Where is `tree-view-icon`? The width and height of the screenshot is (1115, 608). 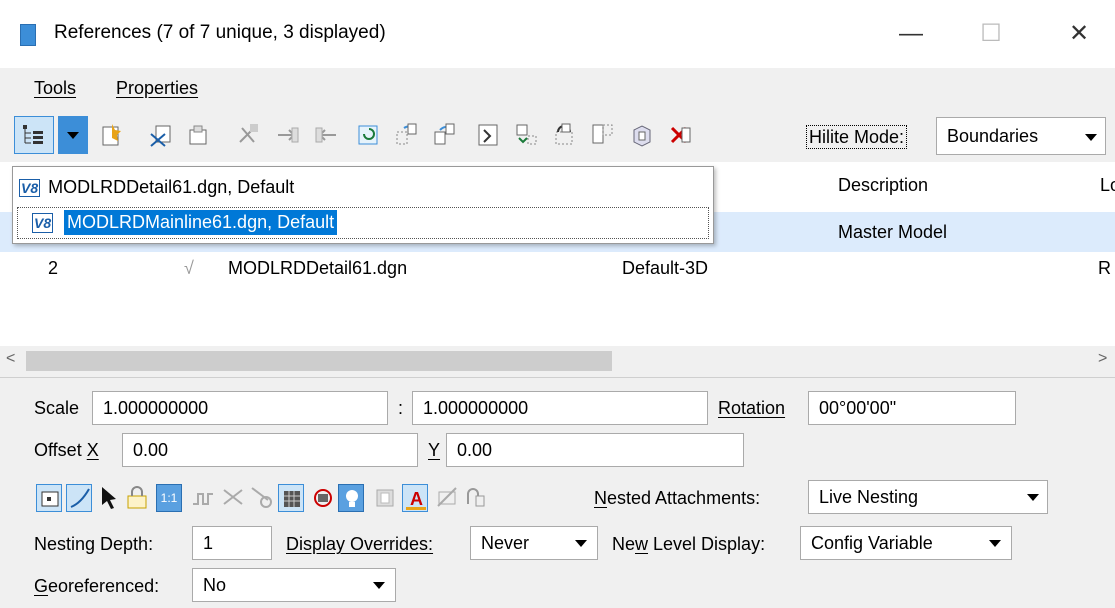
tree-view-icon is located at coordinates (33, 134).